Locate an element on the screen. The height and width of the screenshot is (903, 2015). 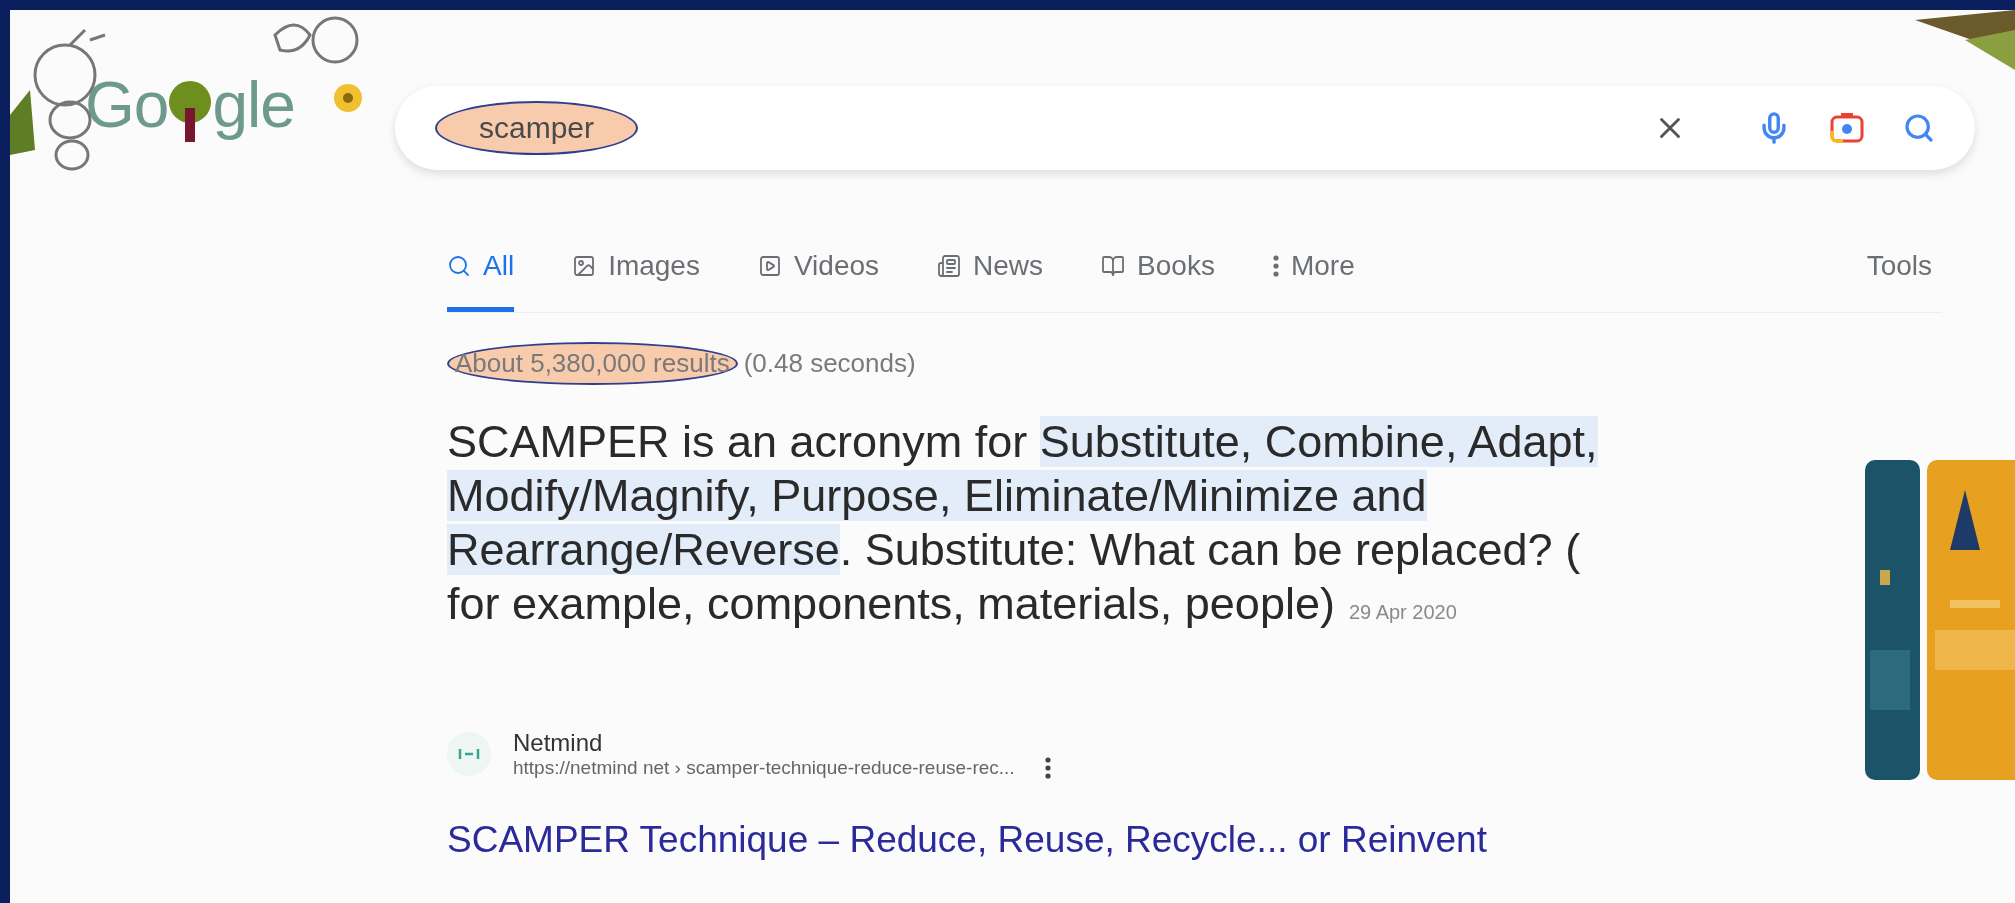
play-icon is located at coordinates (769, 266).